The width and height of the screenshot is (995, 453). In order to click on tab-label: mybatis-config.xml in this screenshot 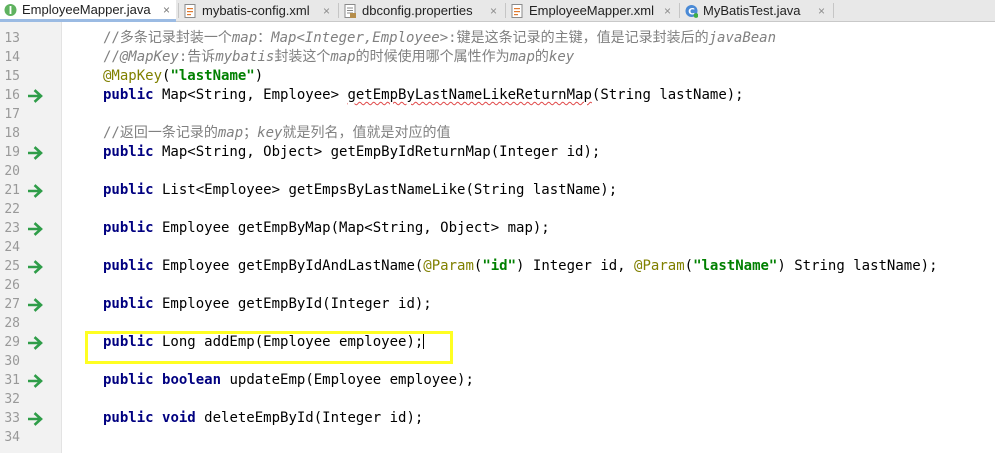, I will do `click(256, 10)`.